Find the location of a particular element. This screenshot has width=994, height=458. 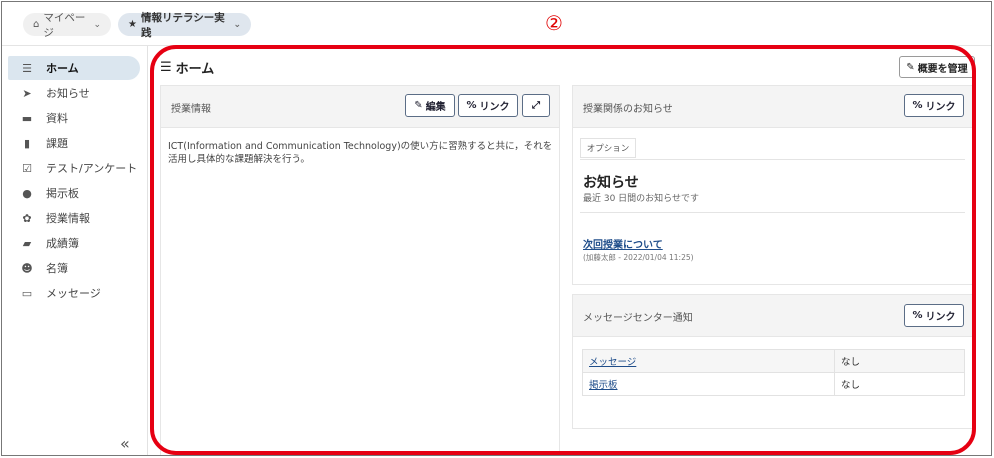

sidebar-item-forum: ● 掲示板 is located at coordinates (74, 193).